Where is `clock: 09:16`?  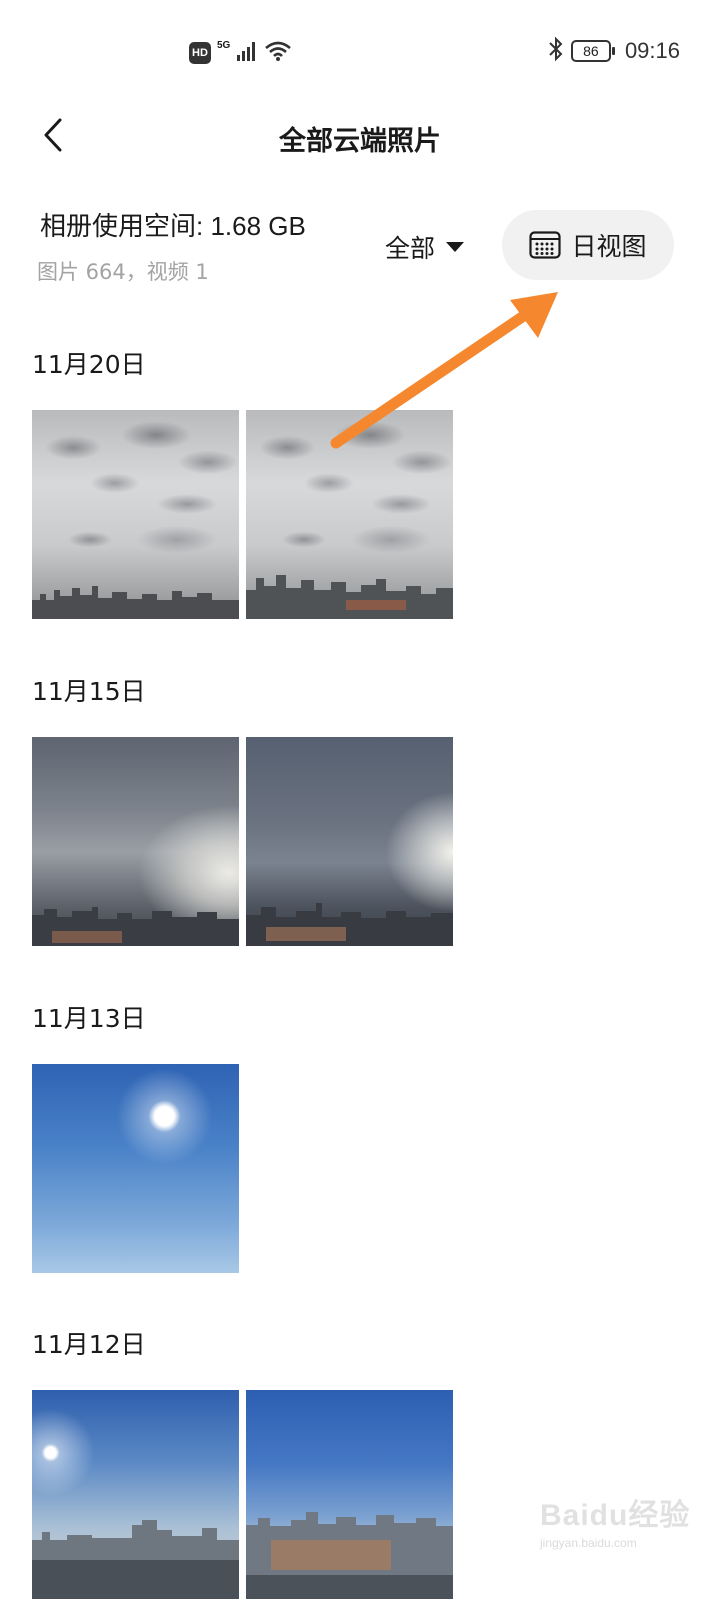 clock: 09:16 is located at coordinates (652, 50).